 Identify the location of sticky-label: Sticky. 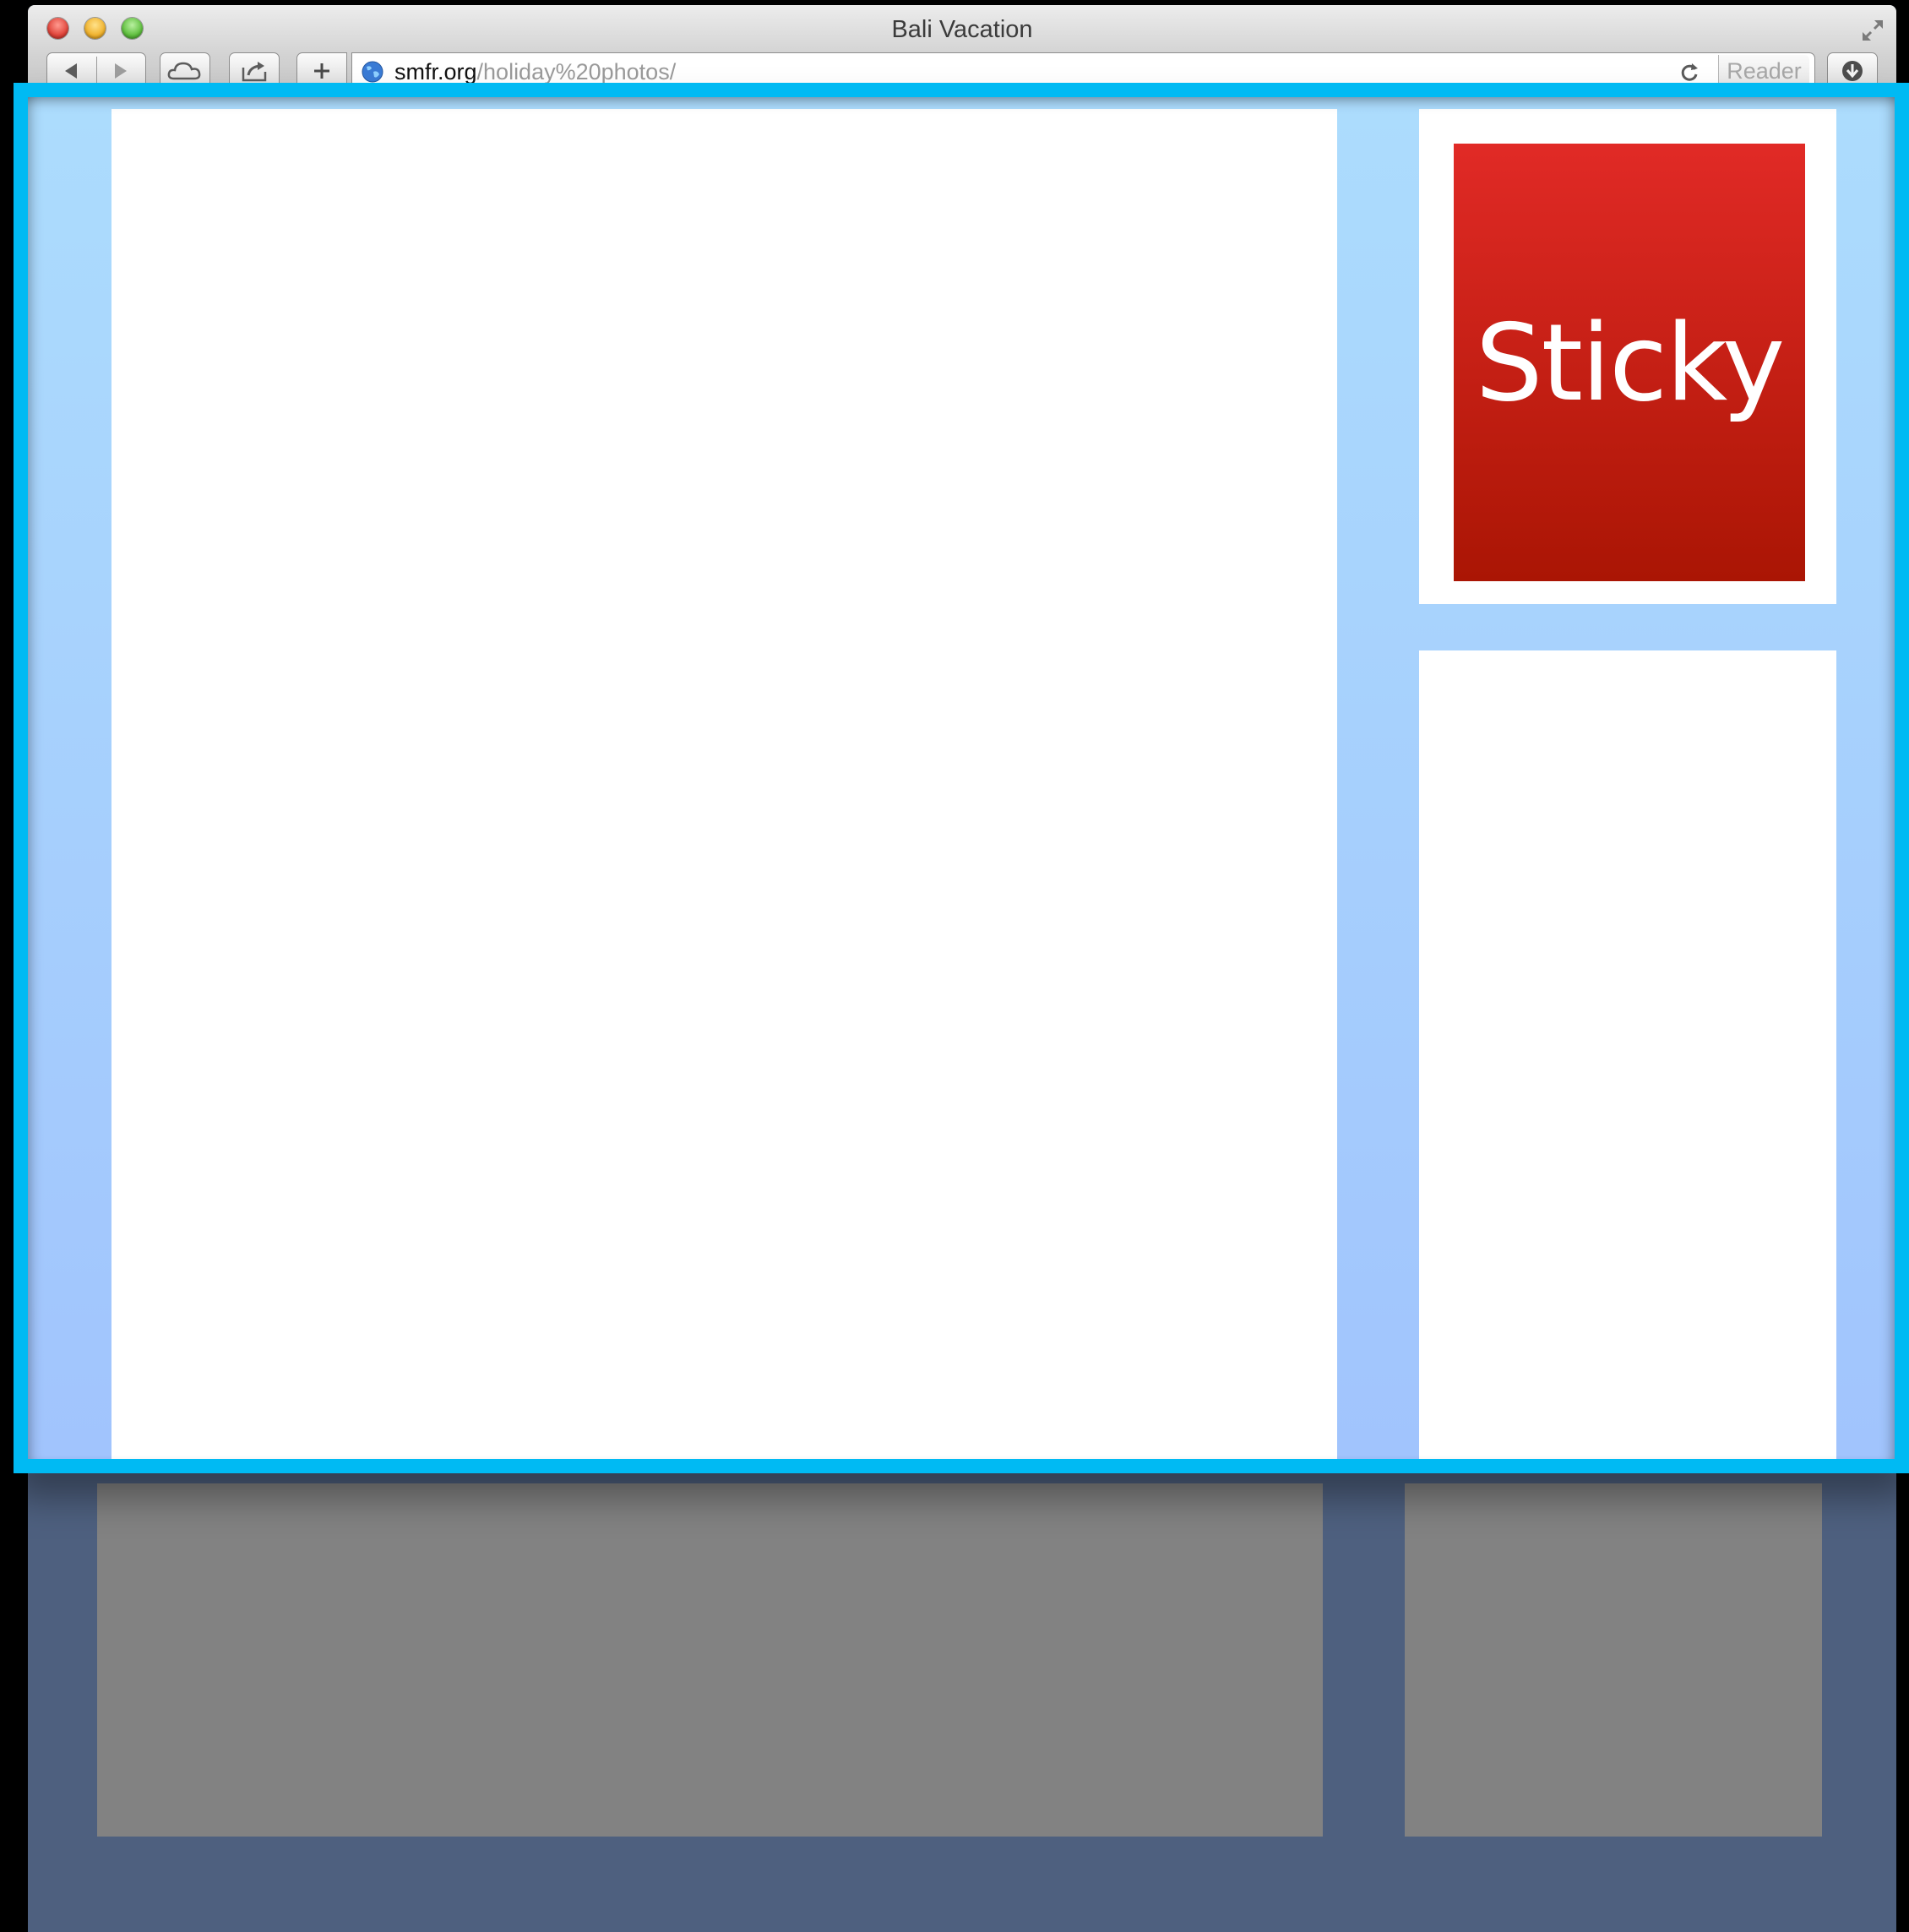
(1630, 362).